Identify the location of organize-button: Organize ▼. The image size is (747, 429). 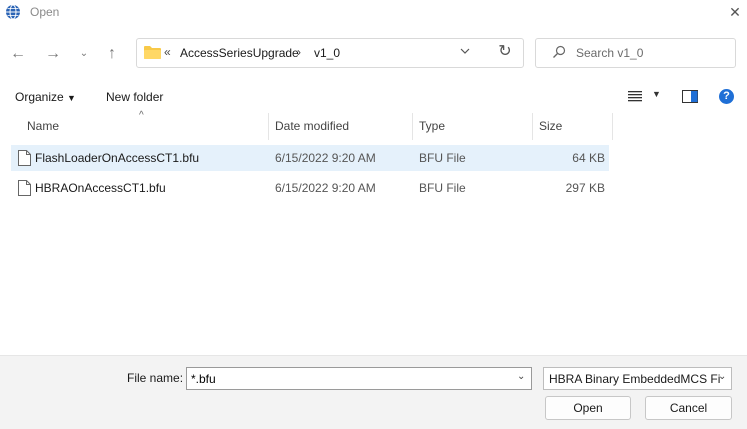
(45, 97).